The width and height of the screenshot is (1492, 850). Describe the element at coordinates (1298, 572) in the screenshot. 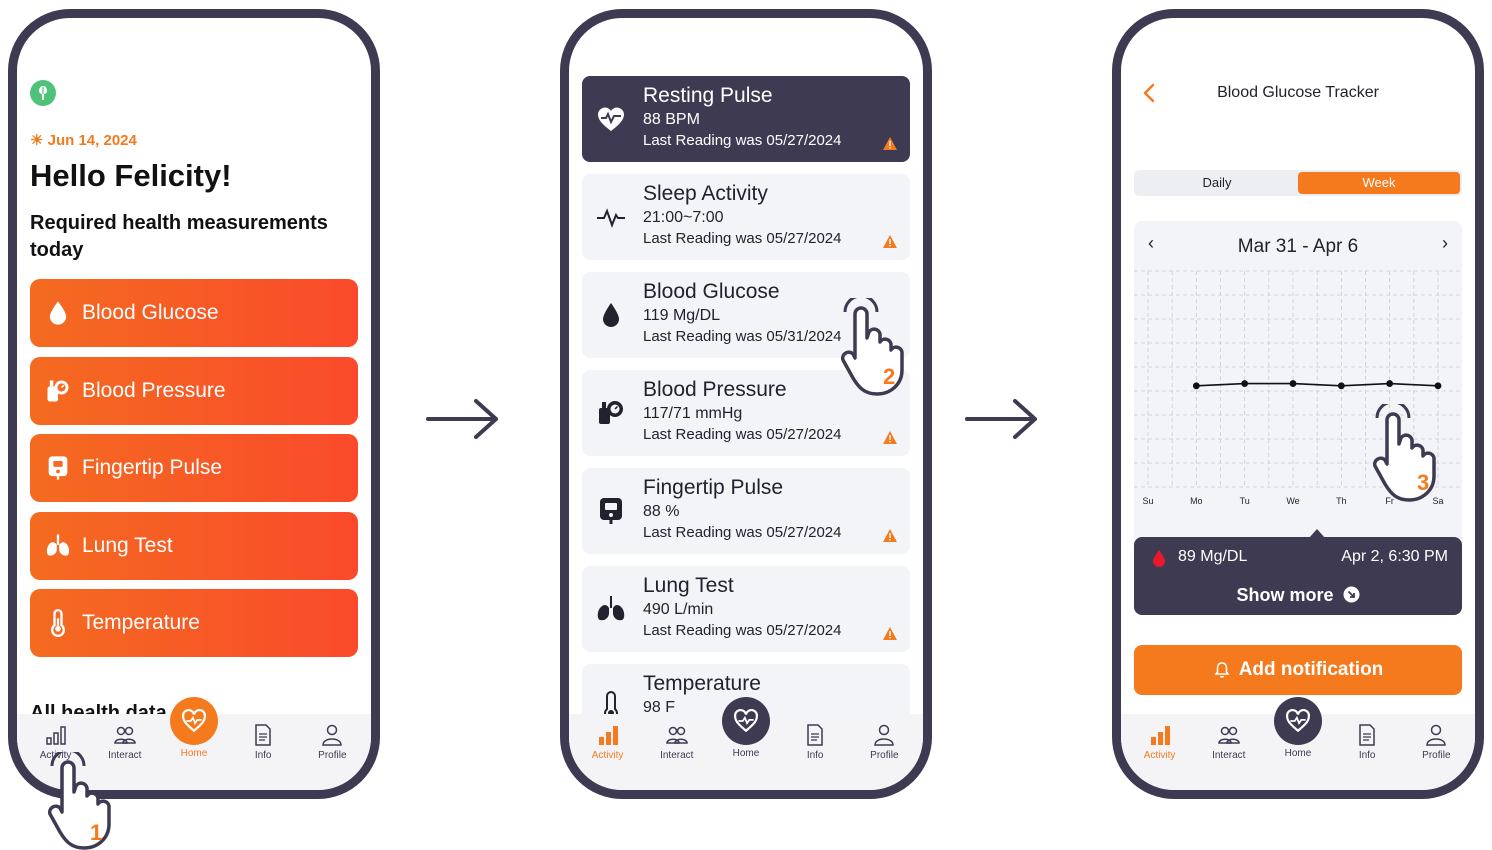

I see `reading-tooltip: 89 Mg/DL Apr 2, 6:30 PM Show more` at that location.